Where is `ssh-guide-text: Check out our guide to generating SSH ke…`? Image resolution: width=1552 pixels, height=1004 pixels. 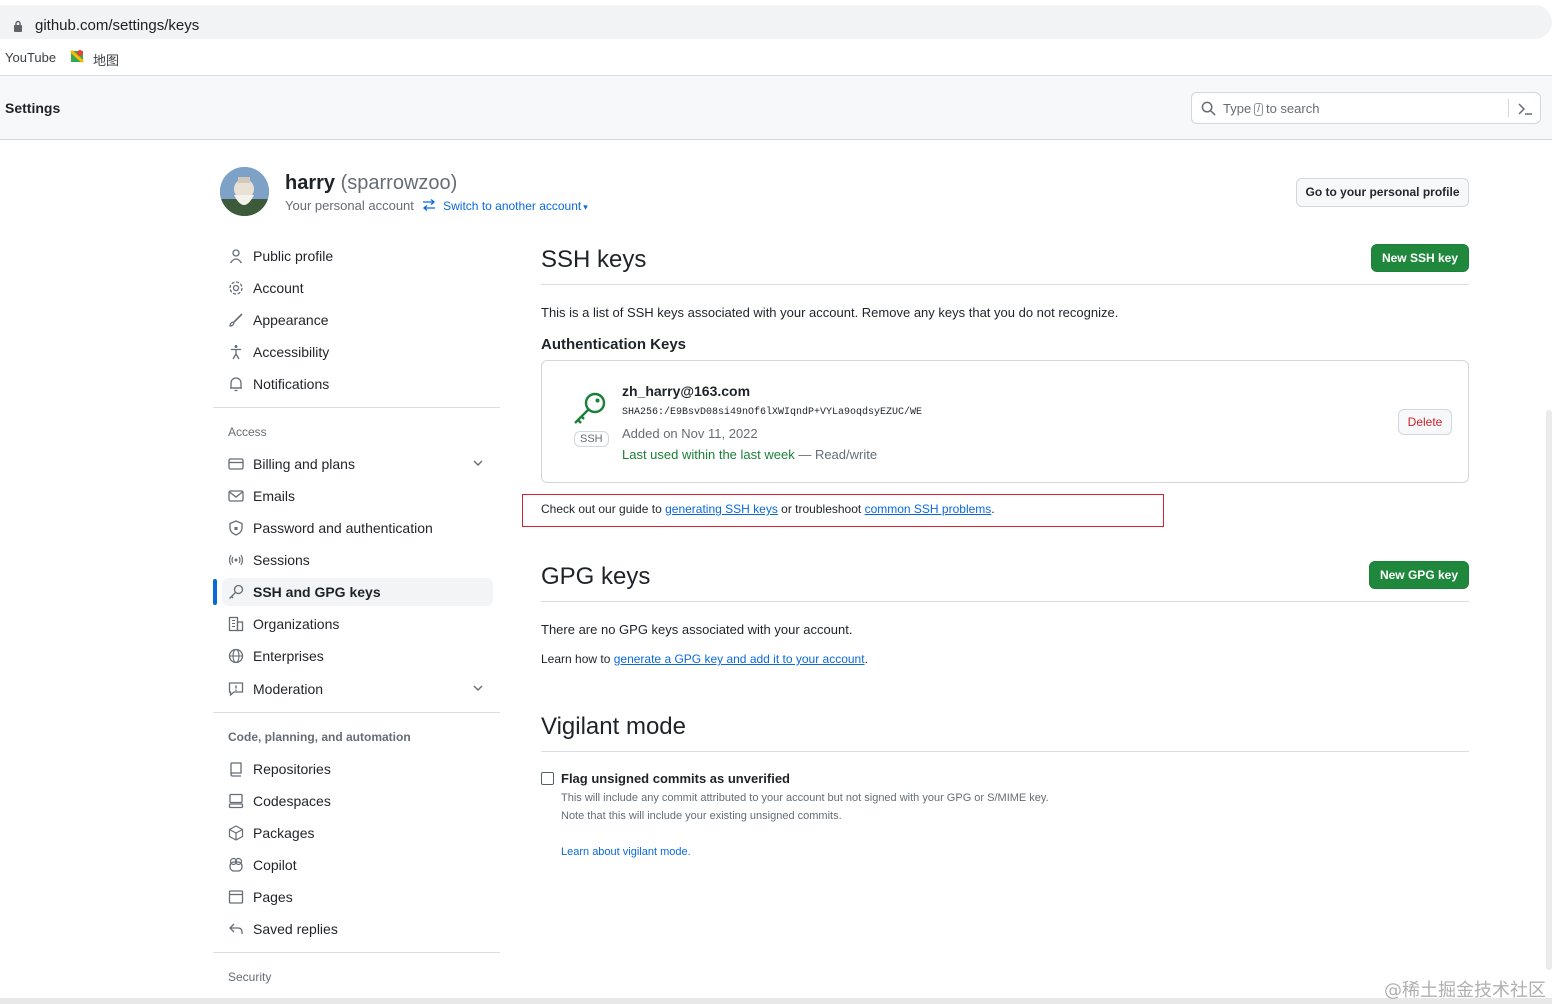
ssh-guide-text: Check out our guide to generating SSH ke… is located at coordinates (768, 509).